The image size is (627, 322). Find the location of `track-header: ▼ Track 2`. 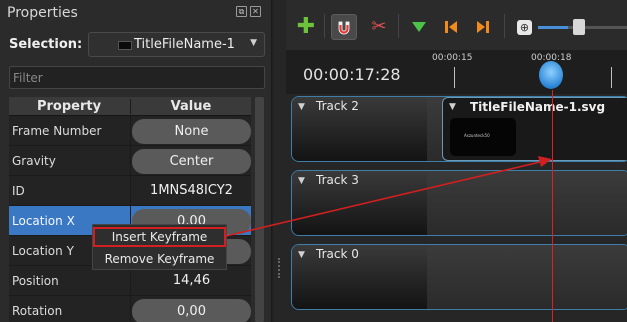

track-header: ▼ Track 2 is located at coordinates (359, 129).